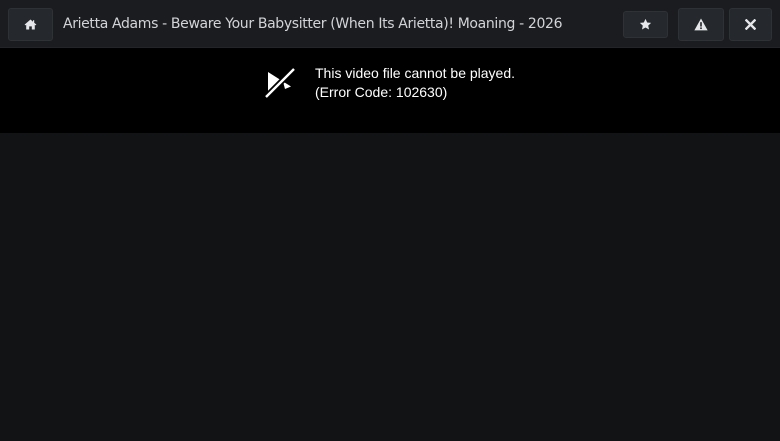 The width and height of the screenshot is (780, 441). What do you see at coordinates (381, 92) in the screenshot?
I see `error-code: (Error Code: 102630)` at bounding box center [381, 92].